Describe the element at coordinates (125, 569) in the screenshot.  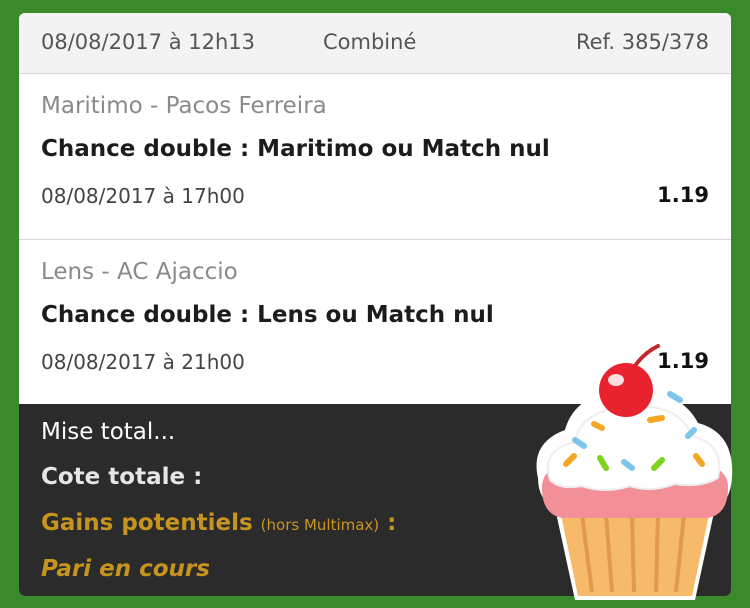
I see `bet-status: Pari en cours` at that location.